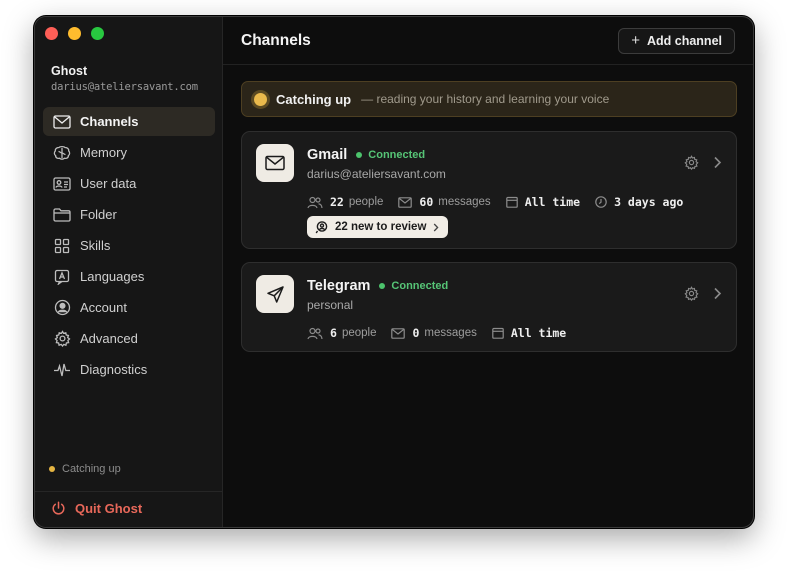 The image size is (788, 580). I want to click on channel-name: Telegram, so click(339, 286).